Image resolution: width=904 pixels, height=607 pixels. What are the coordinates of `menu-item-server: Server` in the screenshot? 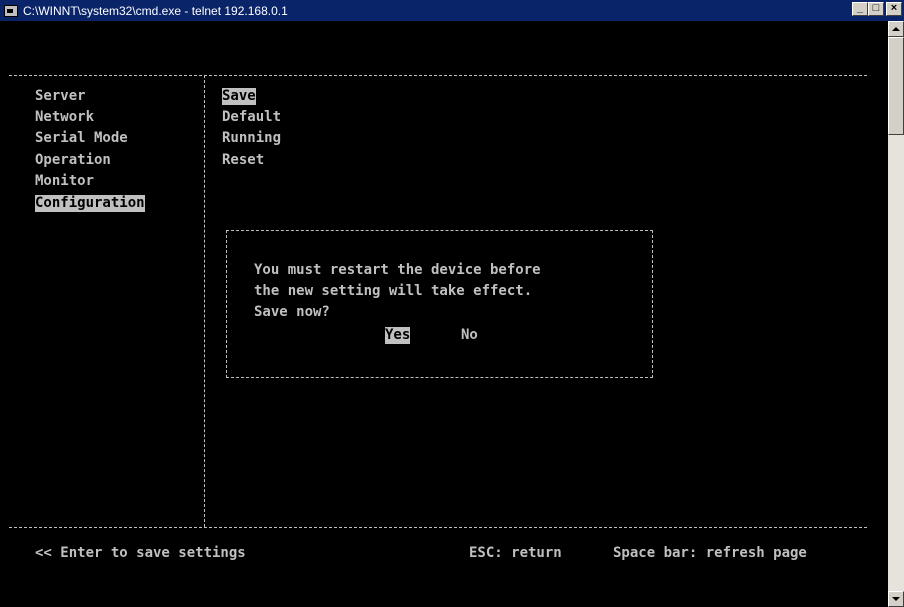 It's located at (60, 96).